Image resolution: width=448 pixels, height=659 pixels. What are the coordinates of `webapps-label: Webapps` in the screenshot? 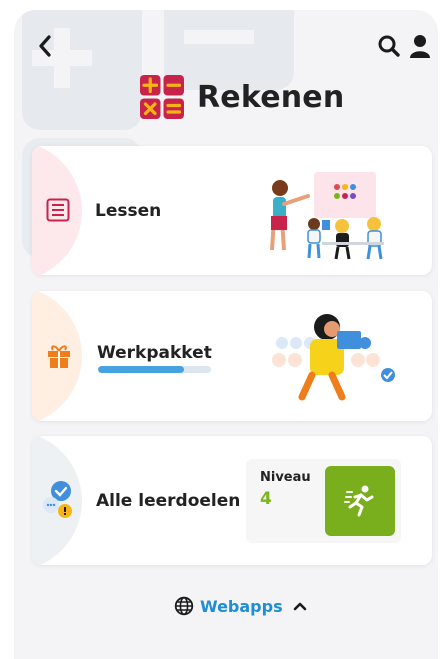 It's located at (241, 606).